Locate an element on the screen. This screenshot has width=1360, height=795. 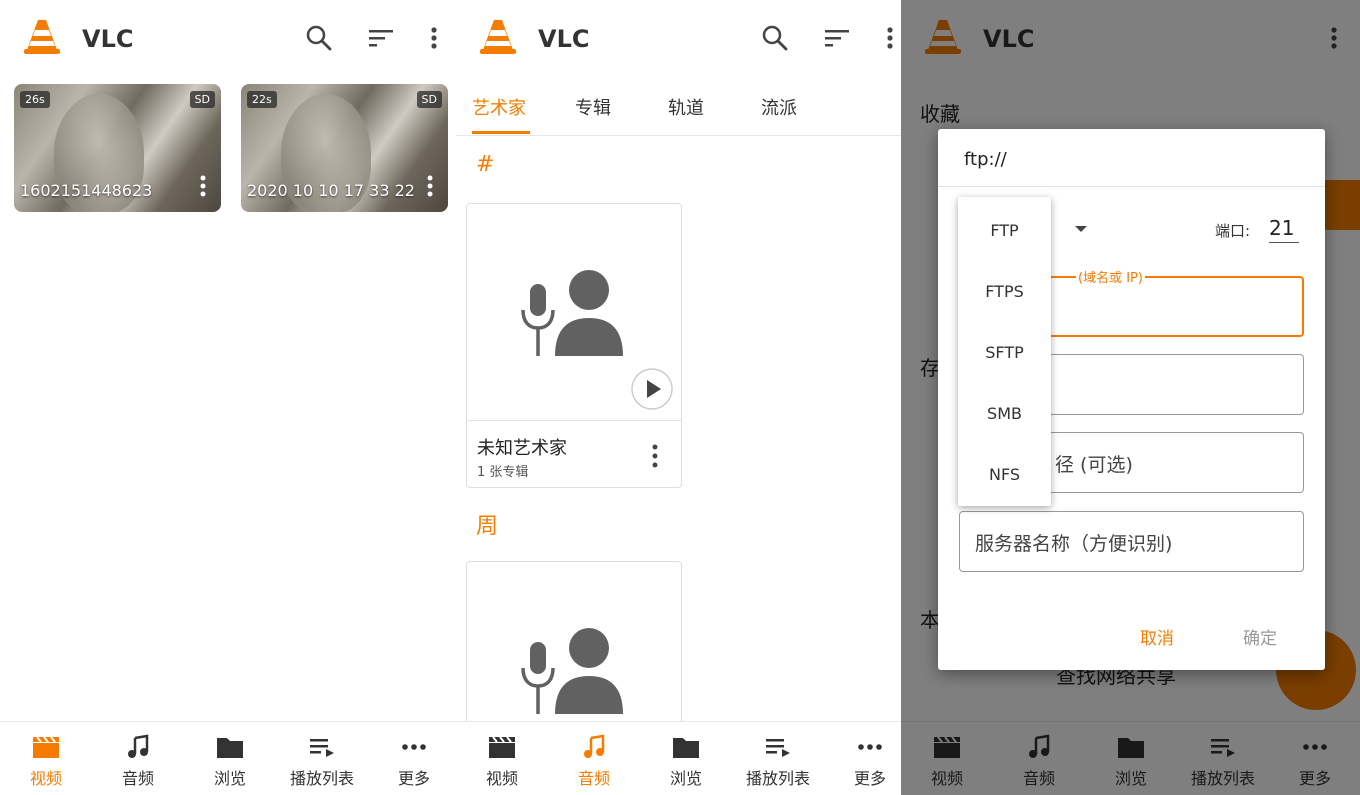
protocol-option-nfs: NFS is located at coordinates (1004, 474).